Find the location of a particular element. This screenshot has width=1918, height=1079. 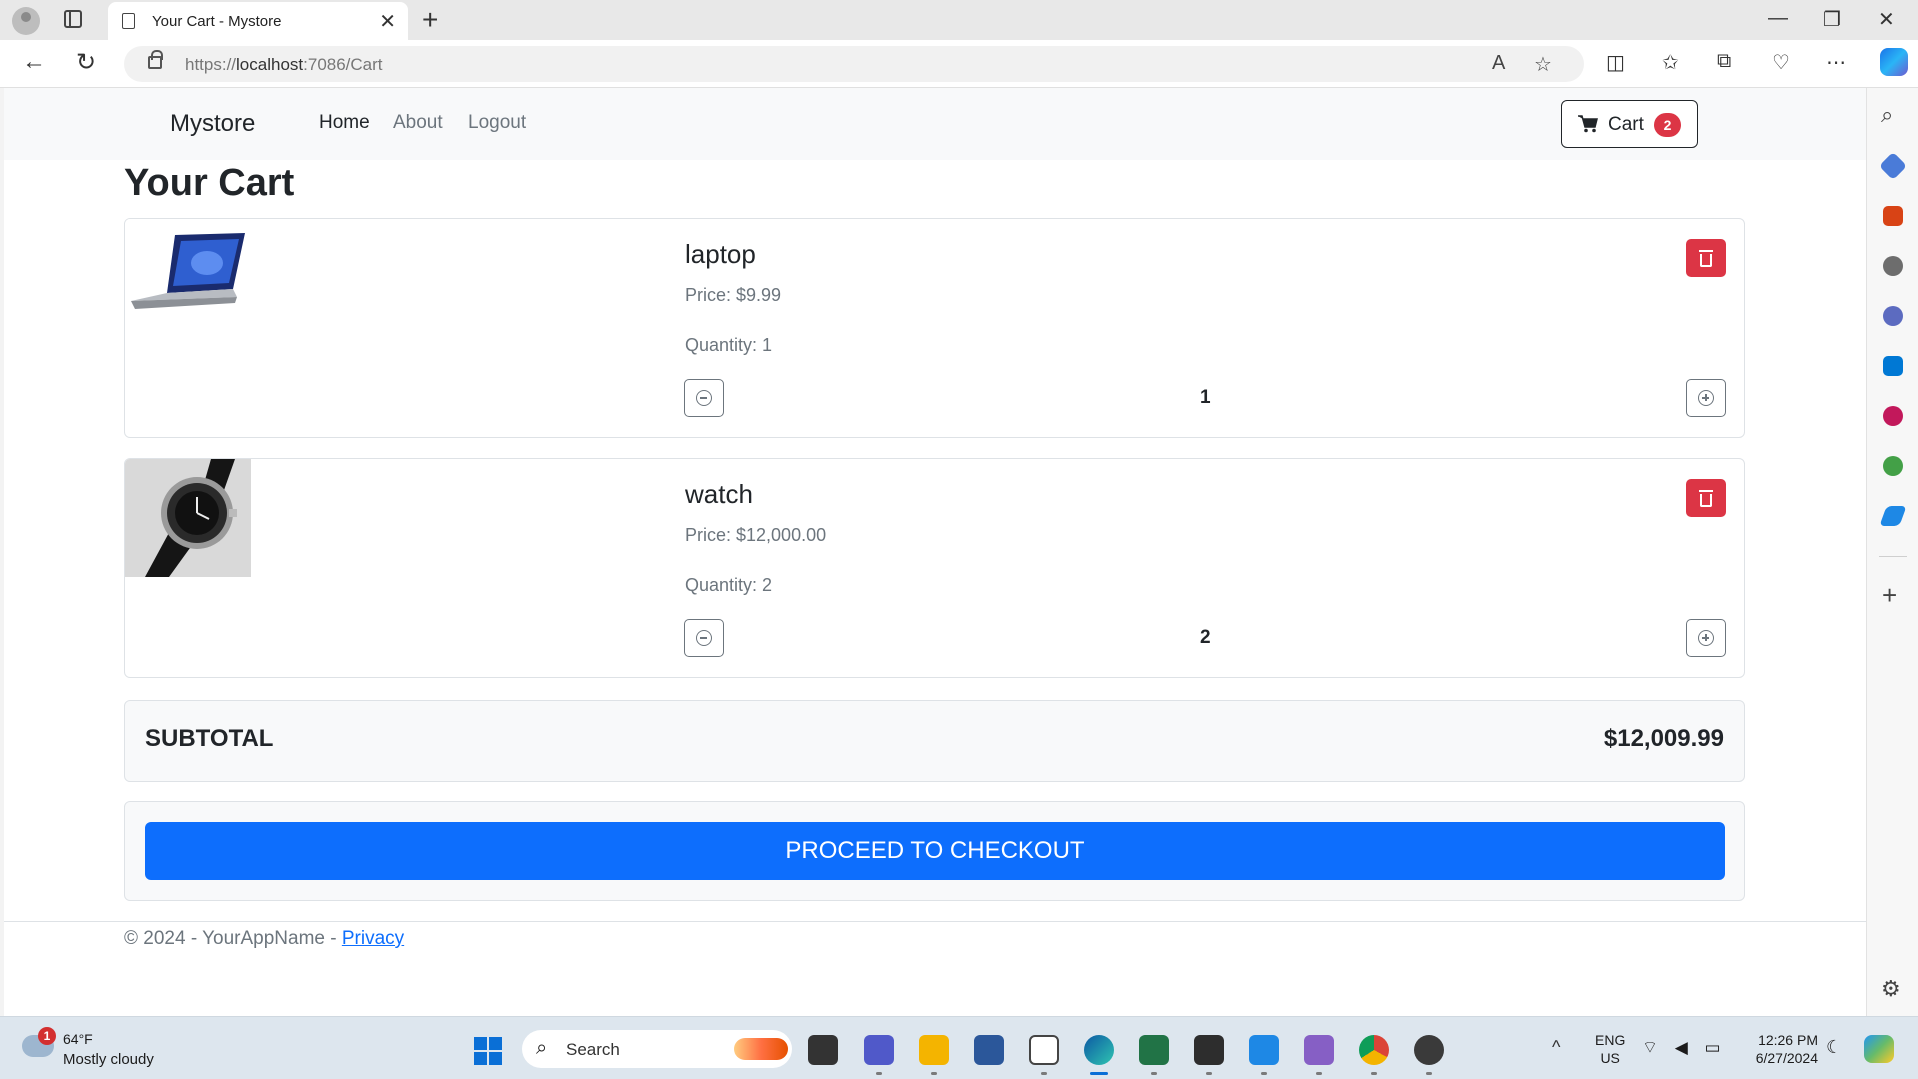

media-player-icon is located at coordinates (1429, 1050).